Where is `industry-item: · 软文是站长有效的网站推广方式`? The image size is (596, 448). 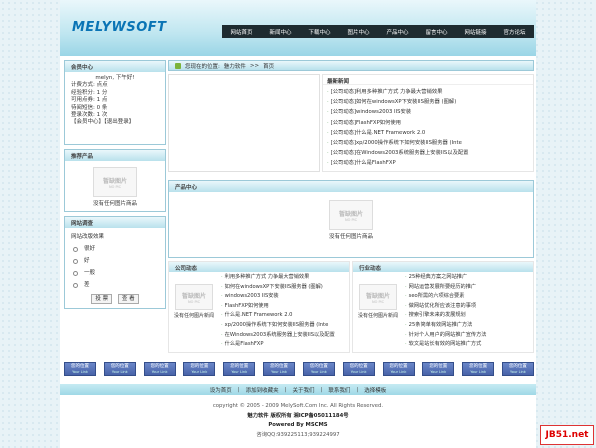 industry-item: · 软文是站长有效的网站推广方式 is located at coordinates (469, 345).